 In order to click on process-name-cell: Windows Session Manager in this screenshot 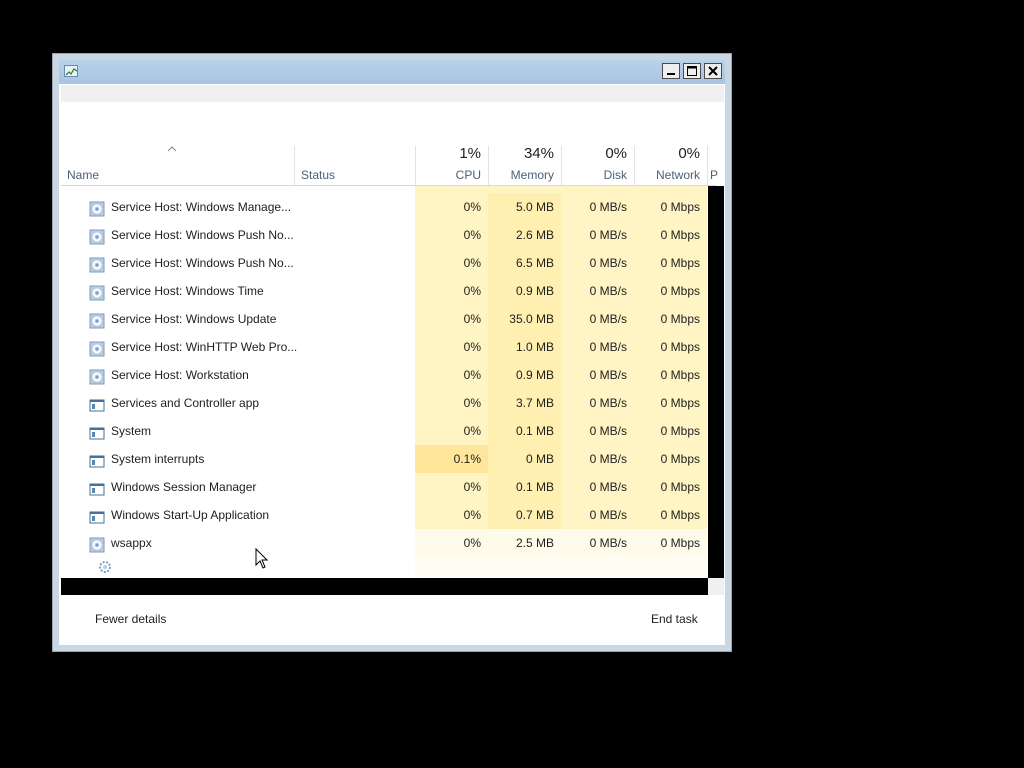, I will do `click(177, 487)`.